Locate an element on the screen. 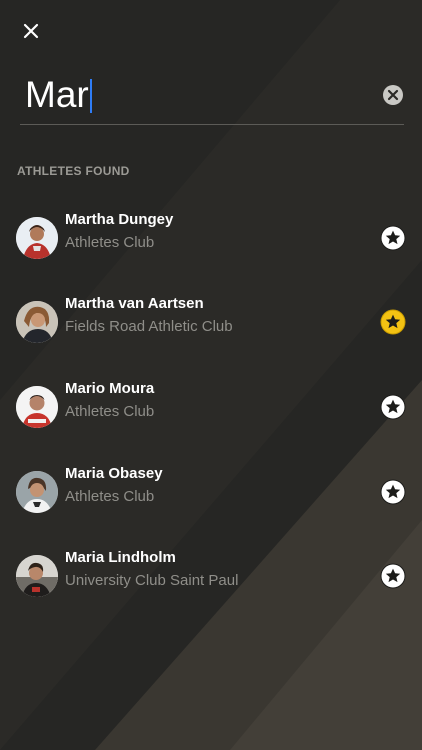  close-icon is located at coordinates (31, 31).